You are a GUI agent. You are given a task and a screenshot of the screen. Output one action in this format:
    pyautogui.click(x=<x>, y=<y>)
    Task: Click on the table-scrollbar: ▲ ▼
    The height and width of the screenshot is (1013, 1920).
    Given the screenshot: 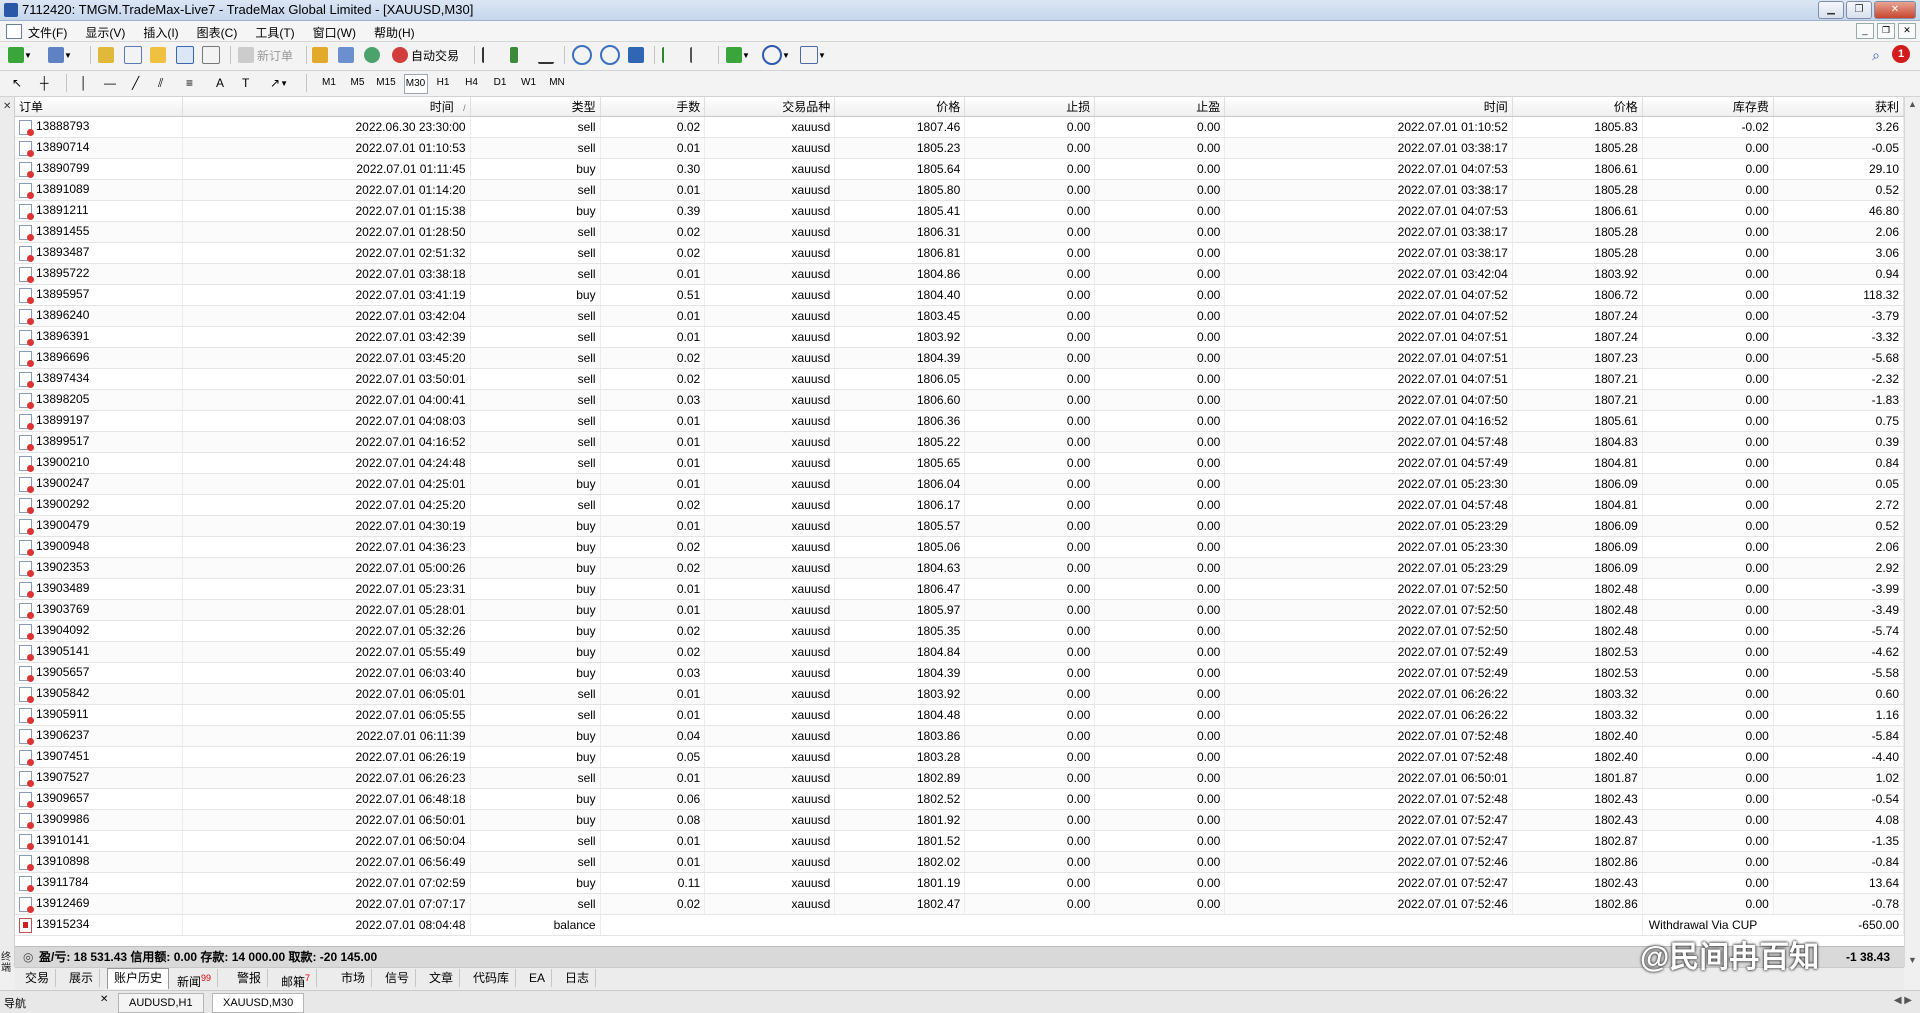 What is the action you would take?
    pyautogui.click(x=1912, y=532)
    